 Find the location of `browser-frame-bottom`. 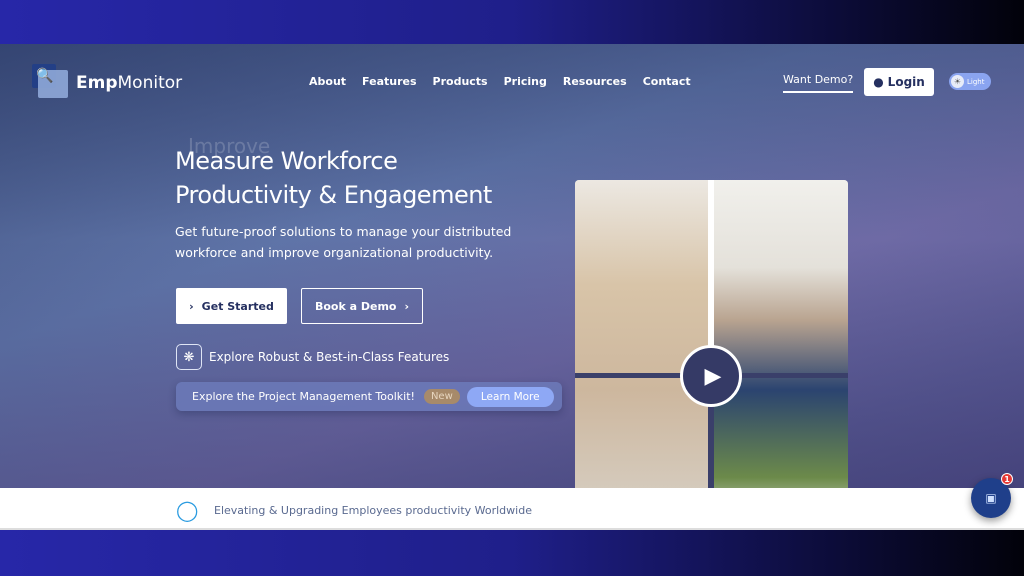

browser-frame-bottom is located at coordinates (512, 553).